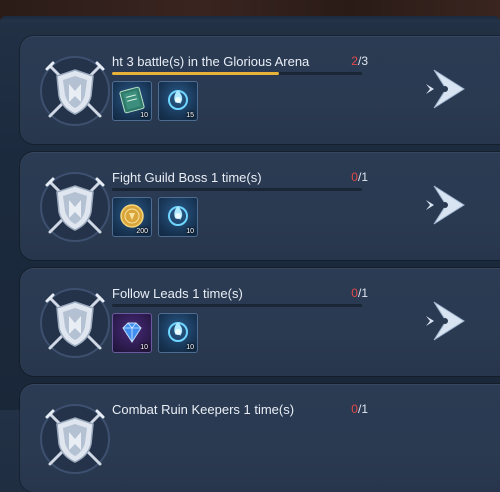 Image resolution: width=500 pixels, height=492 pixels. Describe the element at coordinates (195, 73) in the screenshot. I see `progress-bar-fill` at that location.